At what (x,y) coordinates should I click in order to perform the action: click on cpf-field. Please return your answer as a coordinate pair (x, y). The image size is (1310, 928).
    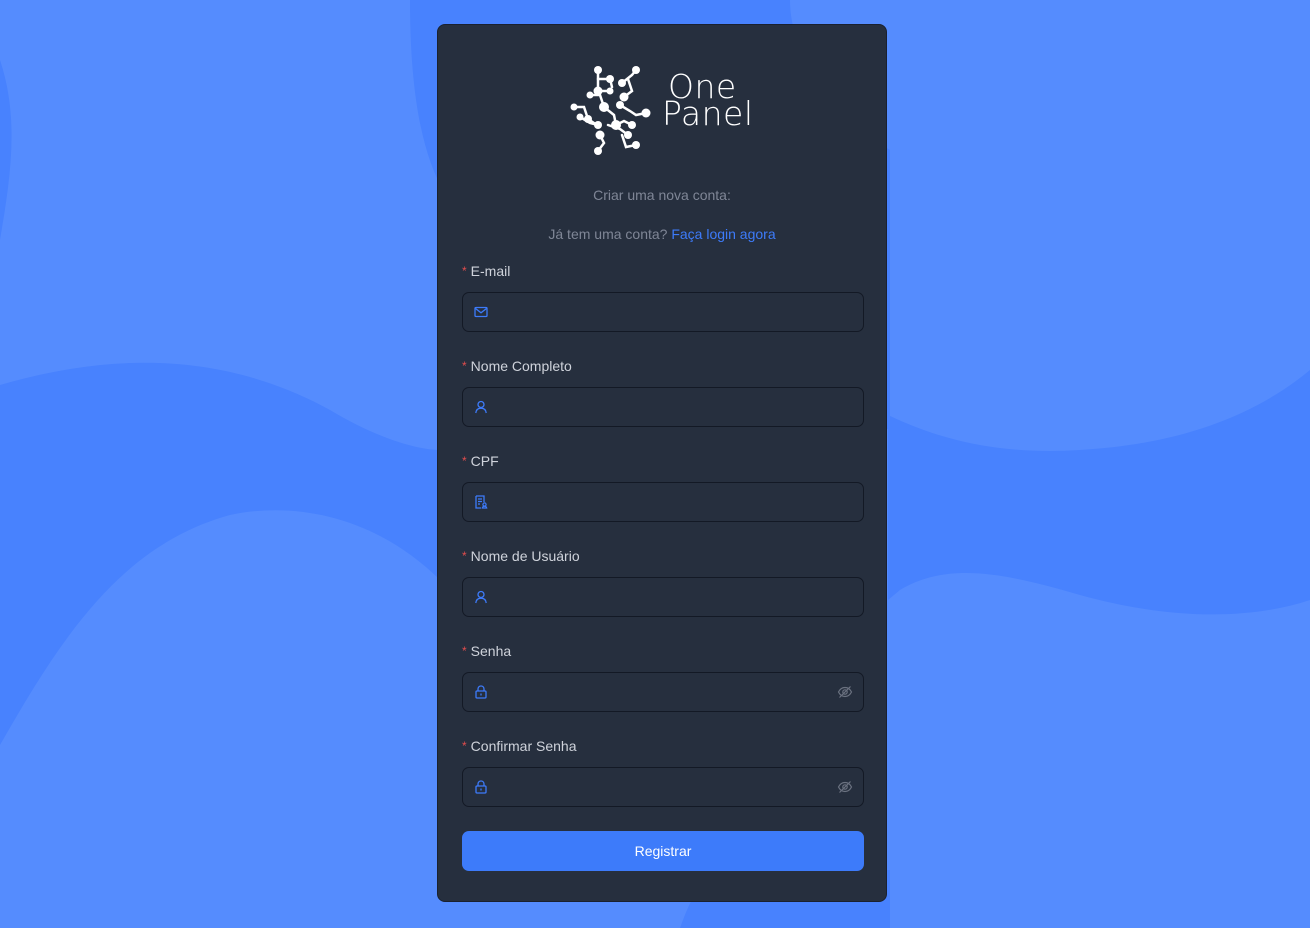
    Looking at the image, I should click on (663, 502).